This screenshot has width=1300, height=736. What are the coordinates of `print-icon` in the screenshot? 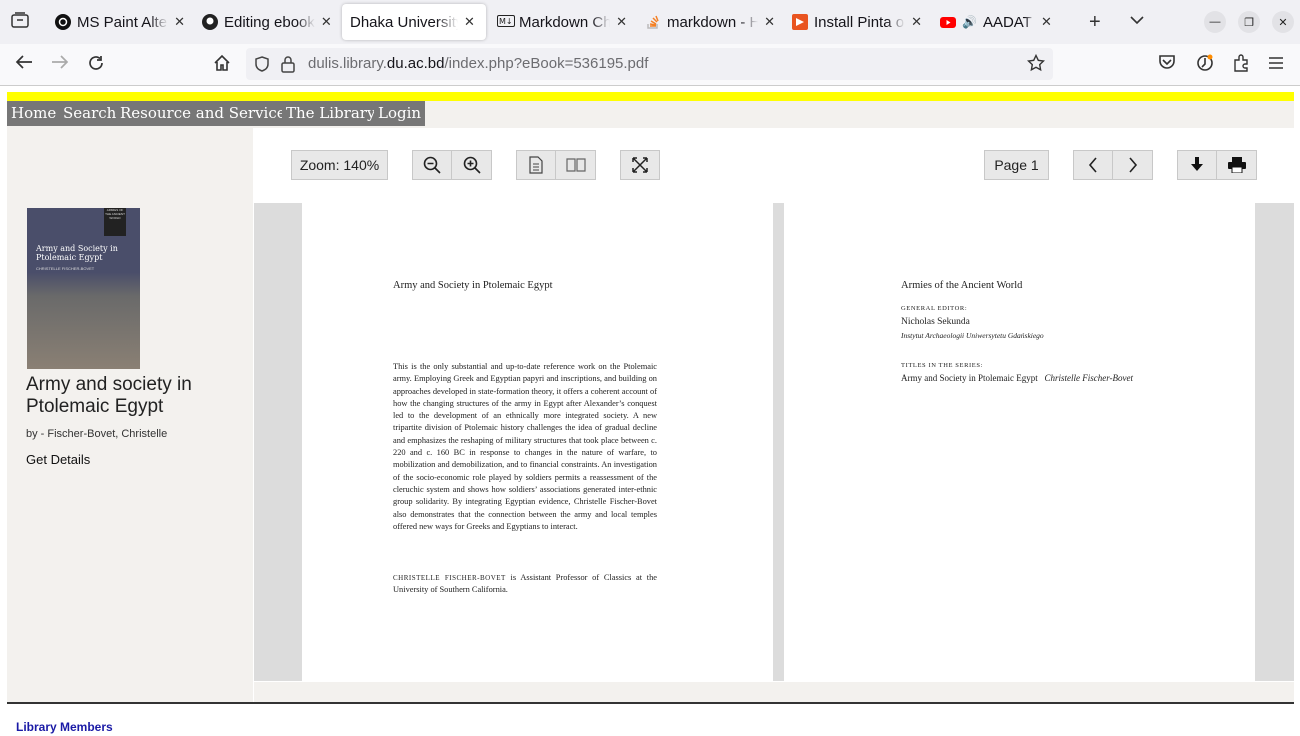 It's located at (1236, 165).